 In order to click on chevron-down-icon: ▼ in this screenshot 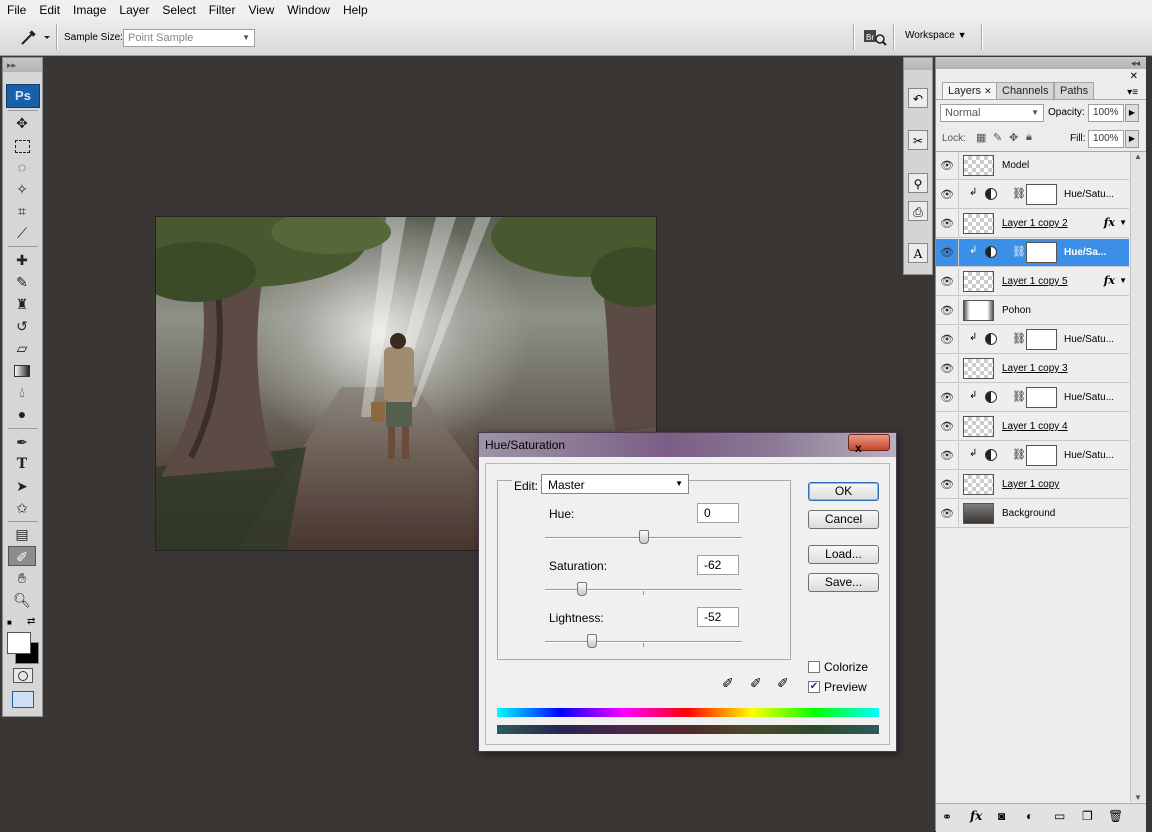, I will do `click(1123, 280)`.